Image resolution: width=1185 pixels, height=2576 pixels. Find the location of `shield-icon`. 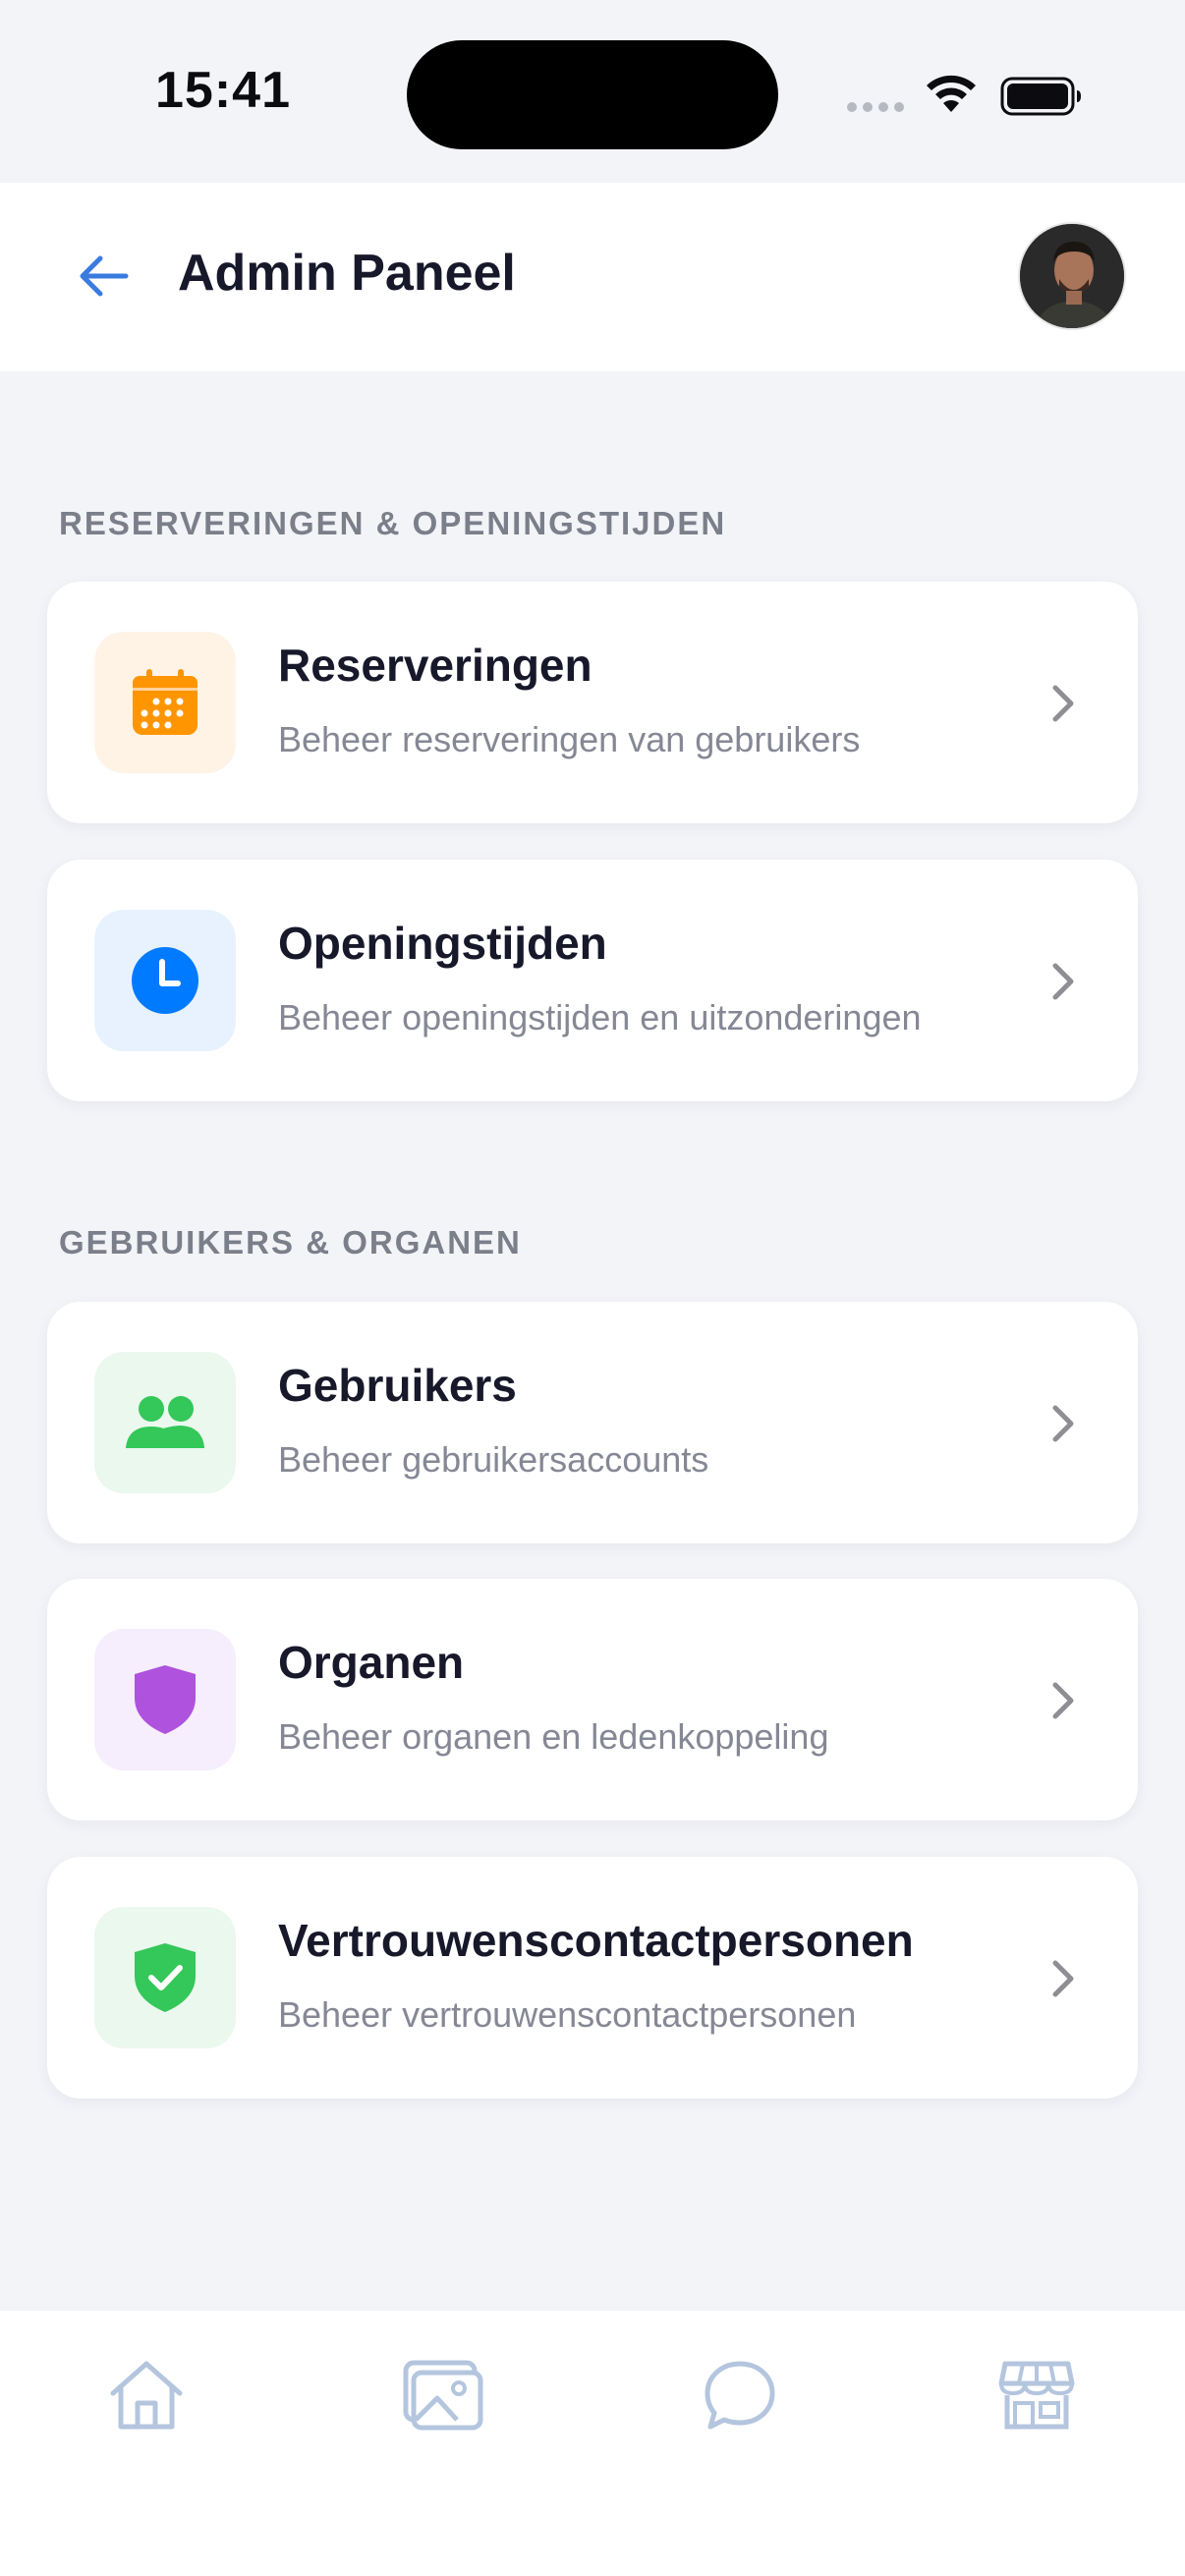

shield-icon is located at coordinates (166, 1699).